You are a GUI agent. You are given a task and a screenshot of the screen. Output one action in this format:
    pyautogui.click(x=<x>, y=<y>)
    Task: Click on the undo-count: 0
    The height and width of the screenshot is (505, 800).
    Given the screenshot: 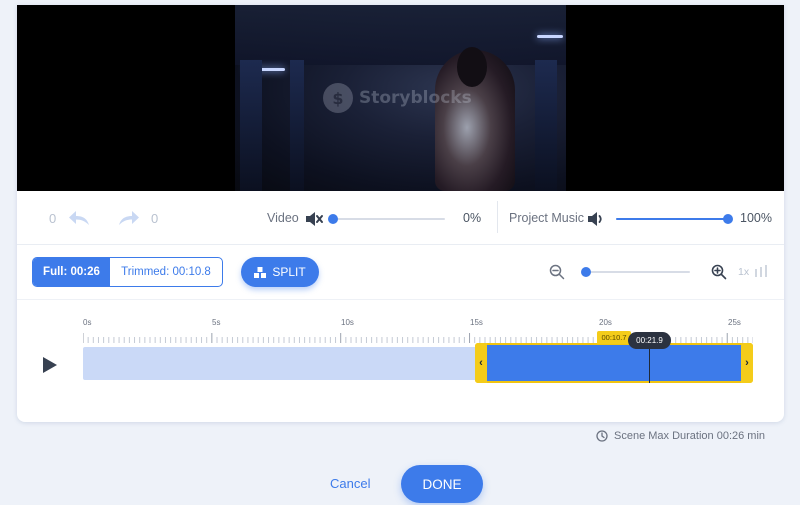 What is the action you would take?
    pyautogui.click(x=53, y=218)
    